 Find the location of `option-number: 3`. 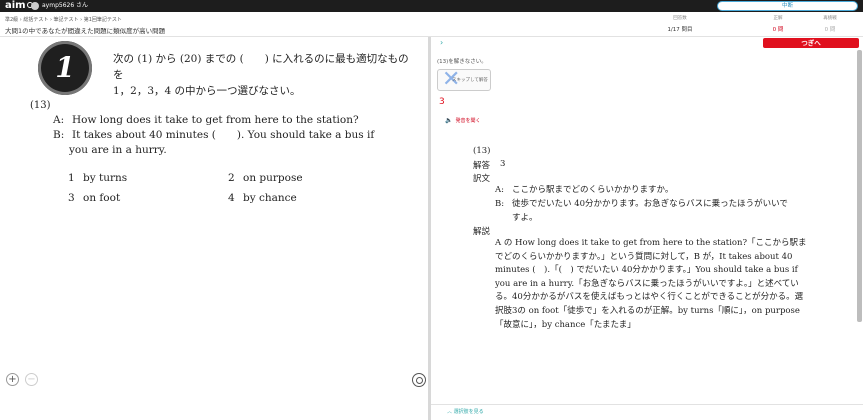

option-number: 3 is located at coordinates (71, 198).